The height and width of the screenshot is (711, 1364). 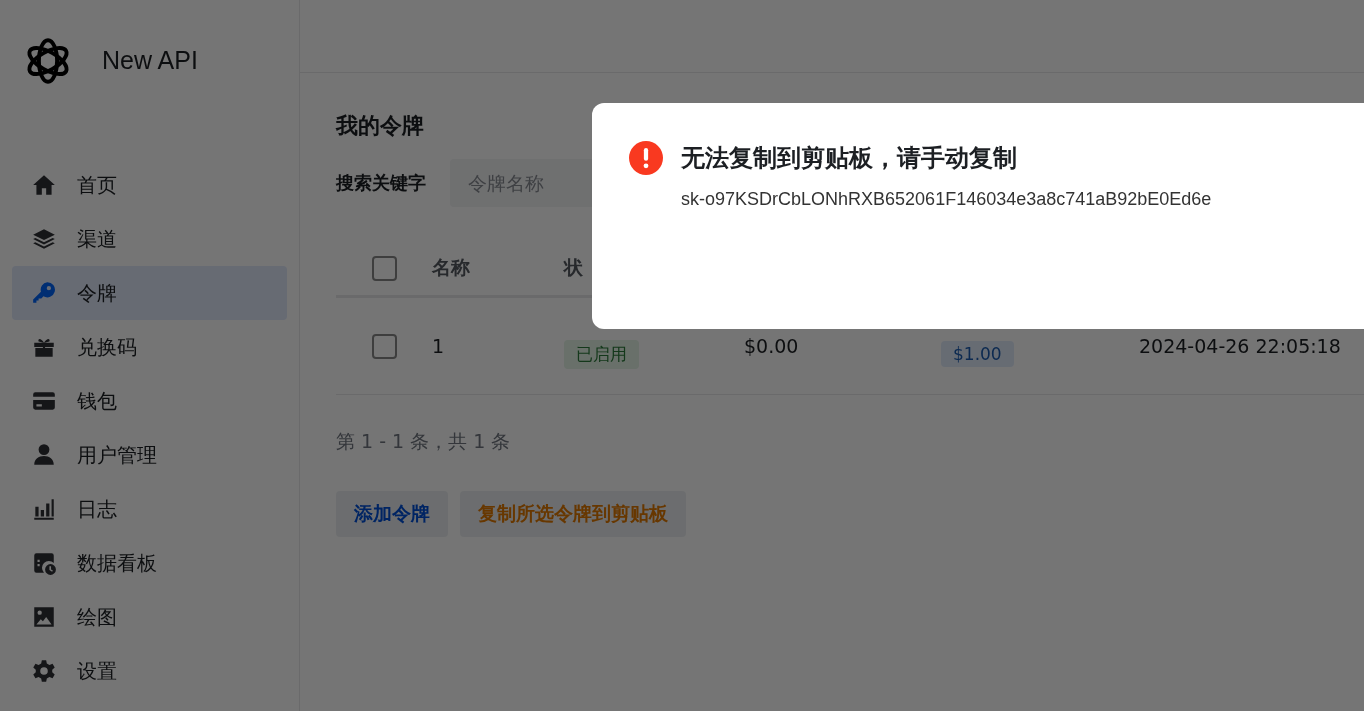 What do you see at coordinates (150, 60) in the screenshot?
I see `brand-name: New API` at bounding box center [150, 60].